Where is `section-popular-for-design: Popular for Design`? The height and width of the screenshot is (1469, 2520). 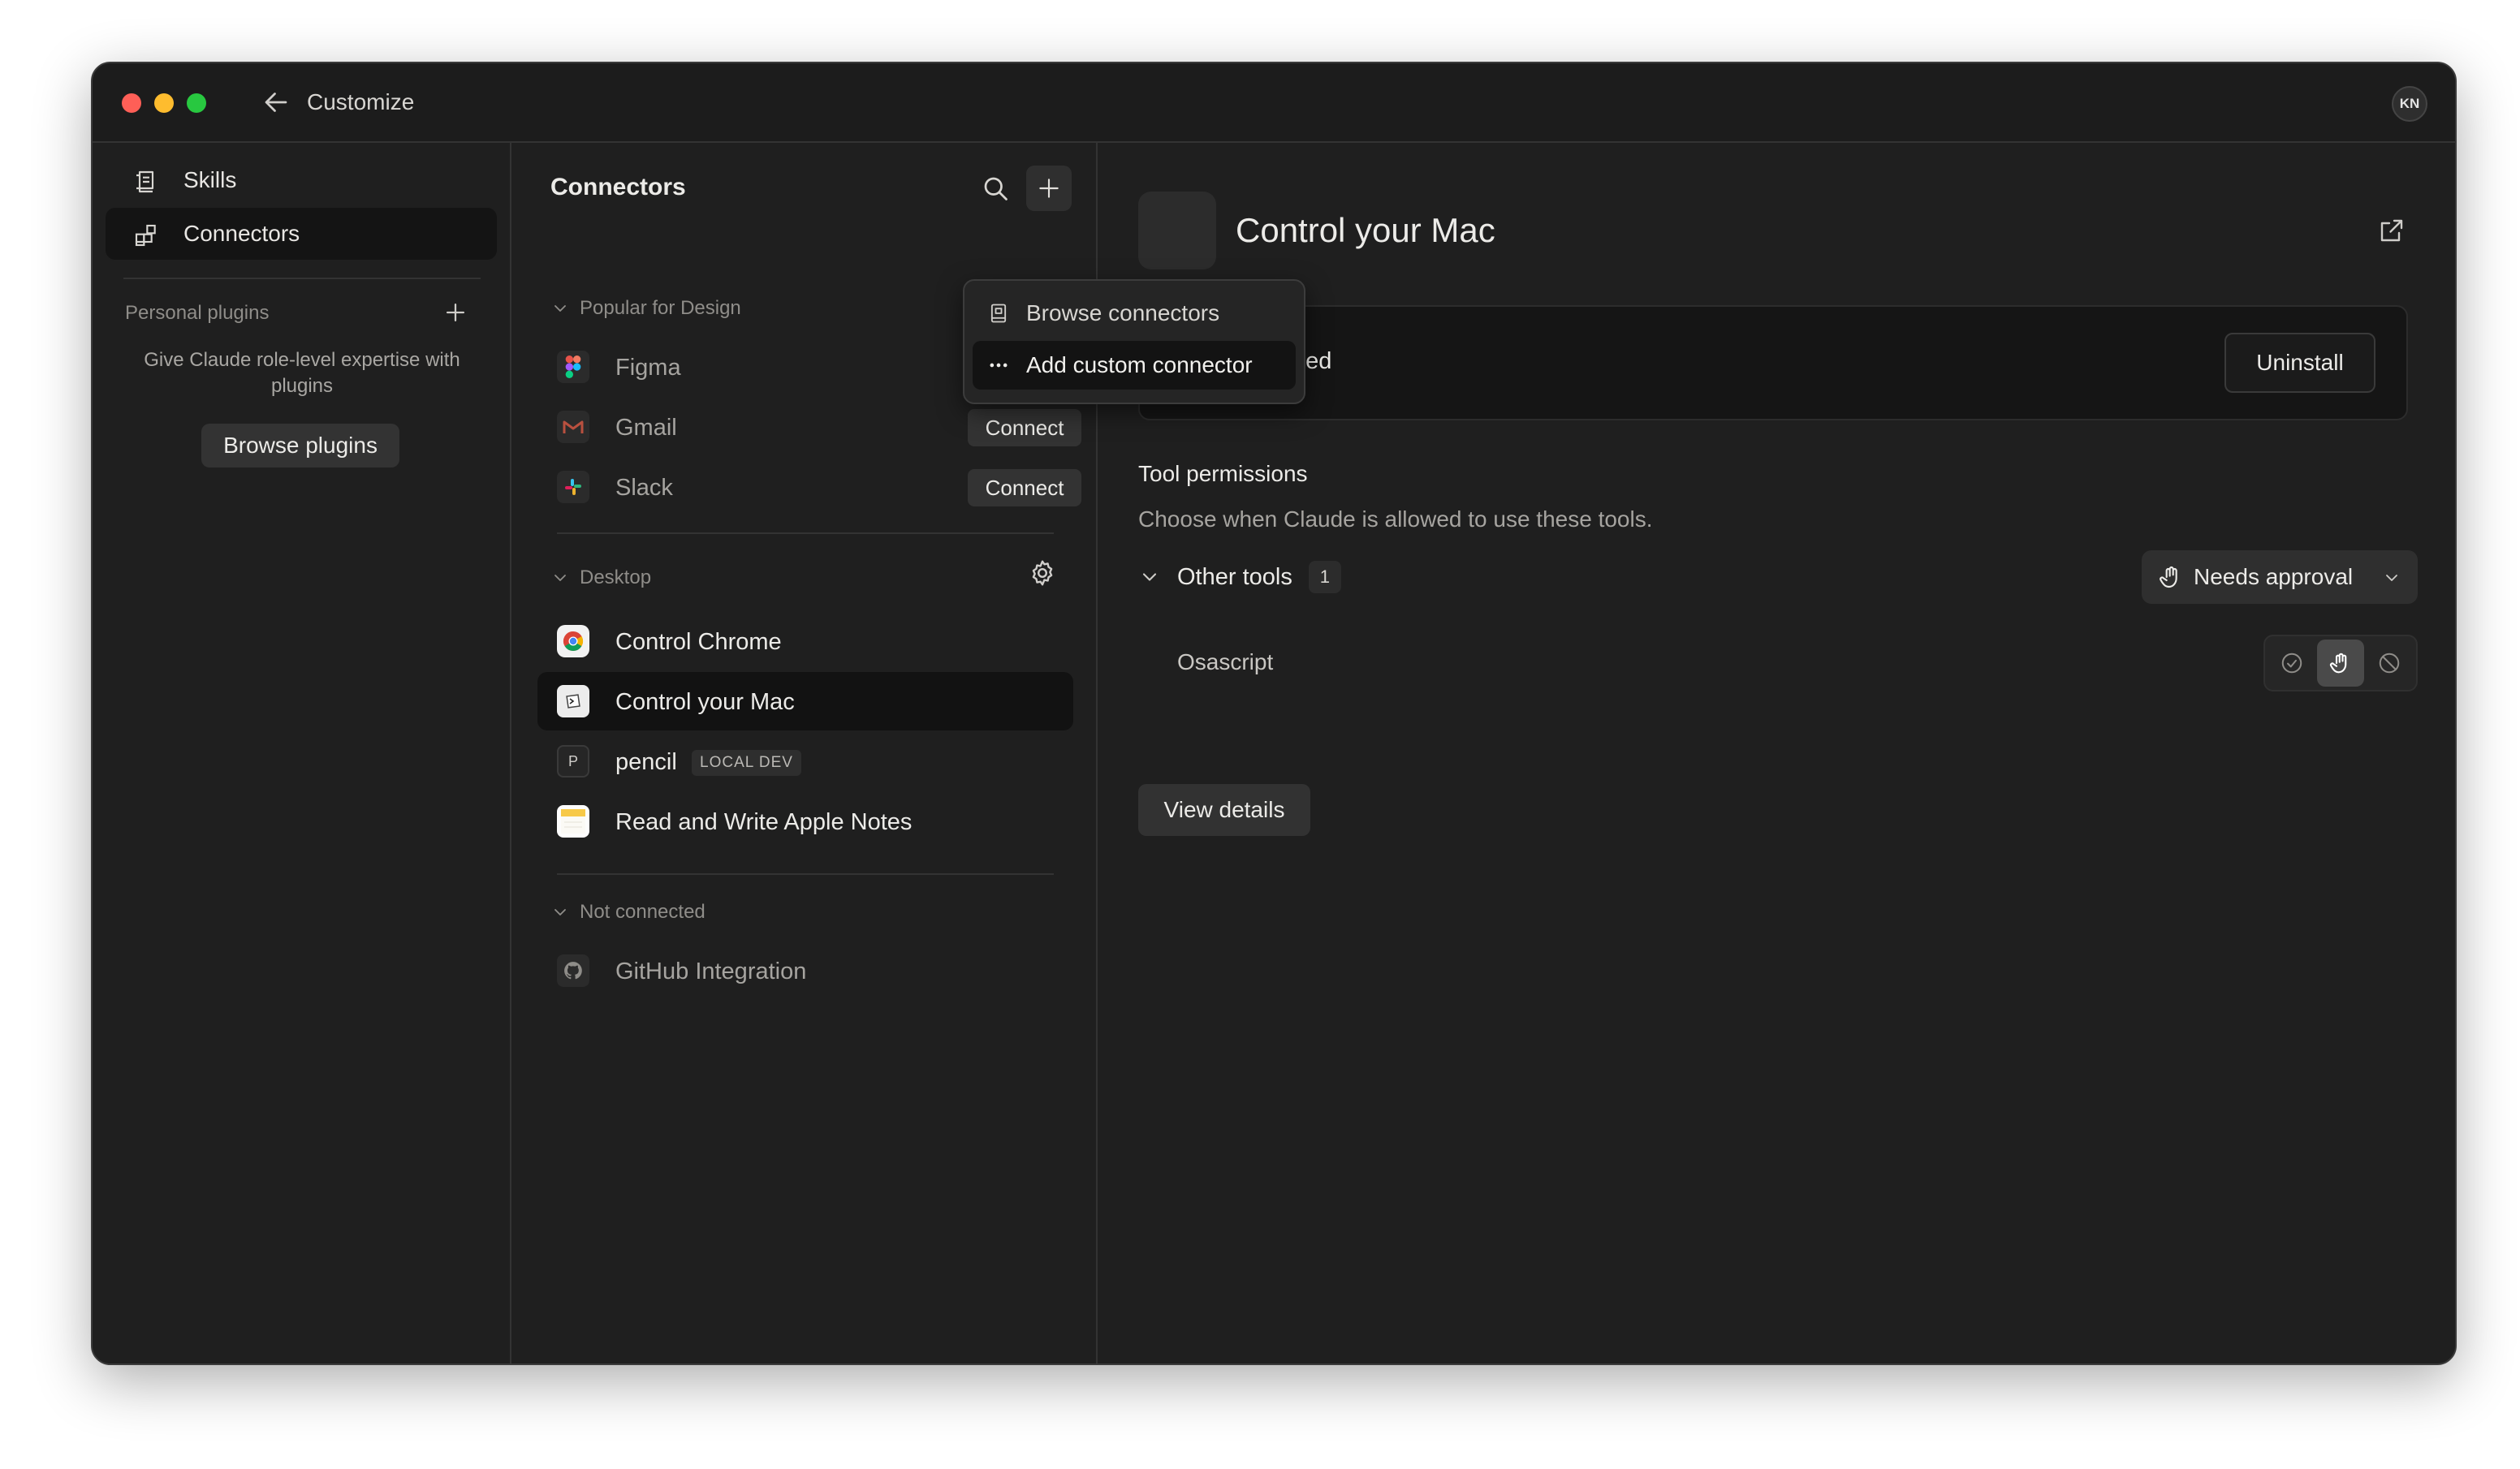
section-popular-for-design: Popular for Design is located at coordinates (645, 308).